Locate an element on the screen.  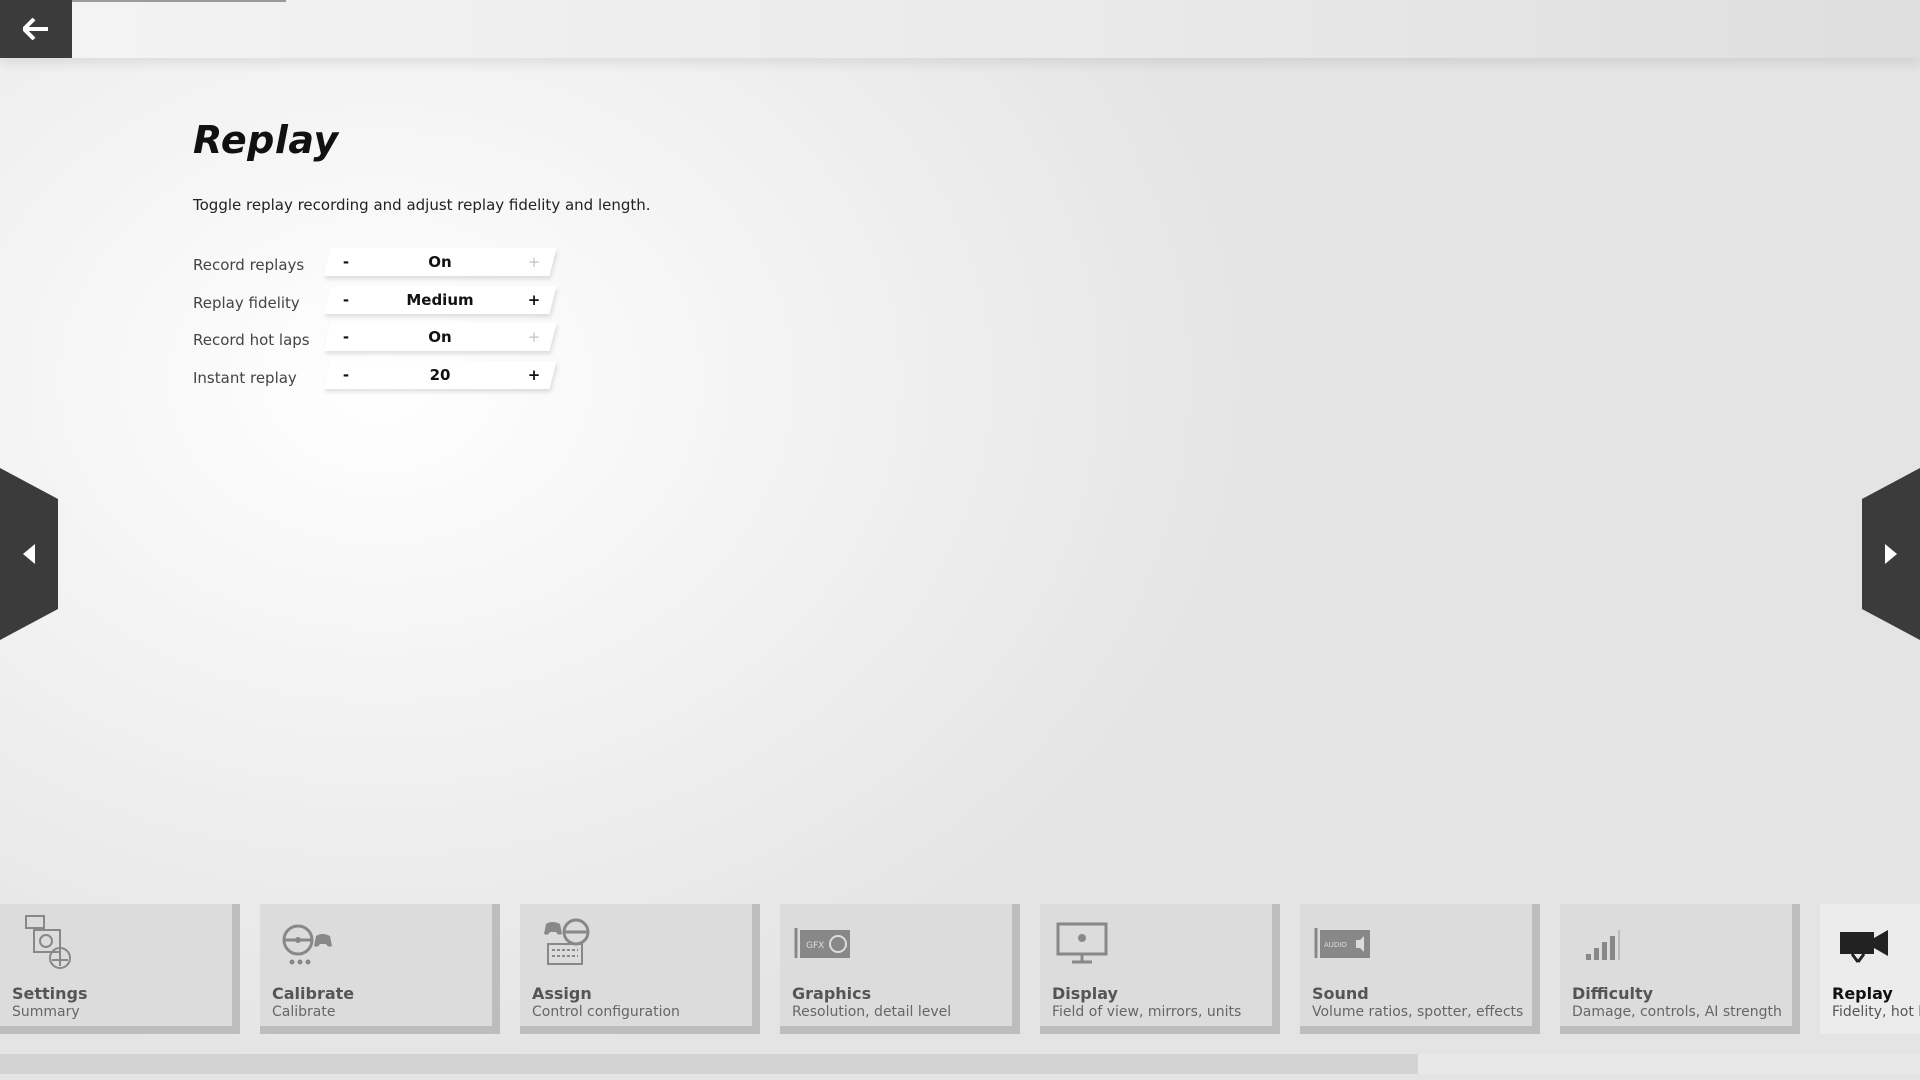
setting-row-instant-replay: Instant replay - 20 + is located at coordinates (393, 379).